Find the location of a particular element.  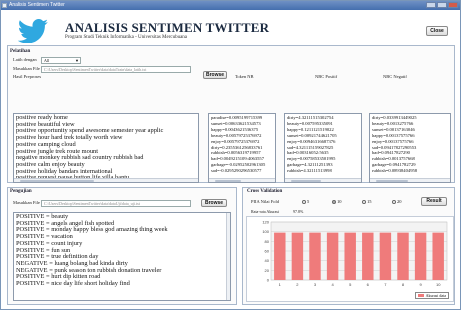

fold-option-10: 10 is located at coordinates (337, 201).